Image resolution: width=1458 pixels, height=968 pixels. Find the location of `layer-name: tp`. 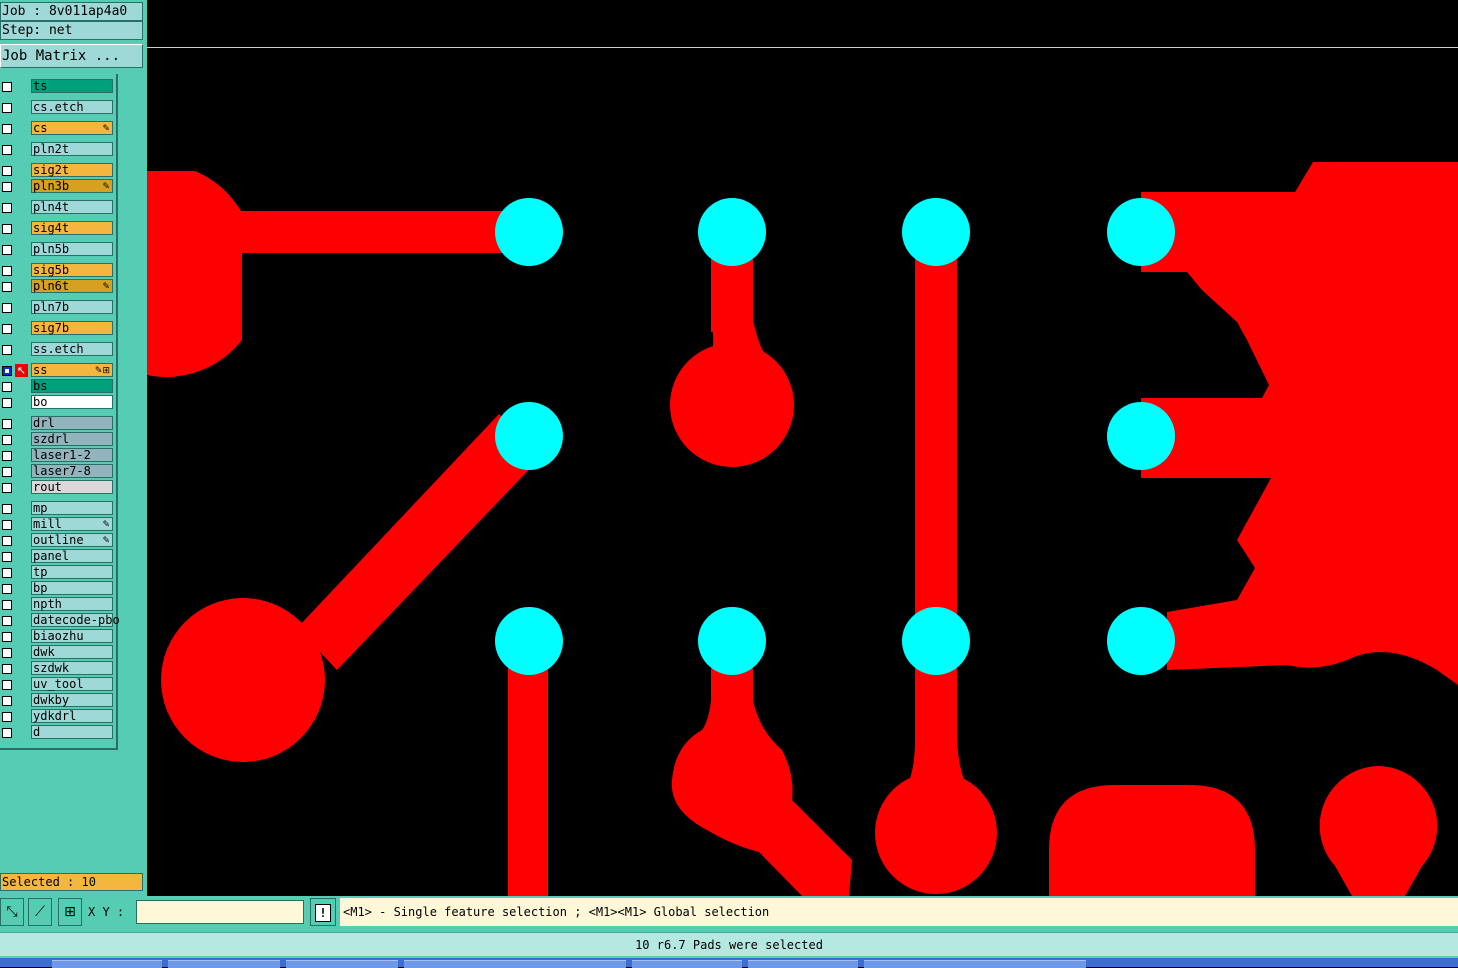

layer-name: tp is located at coordinates (72, 572).